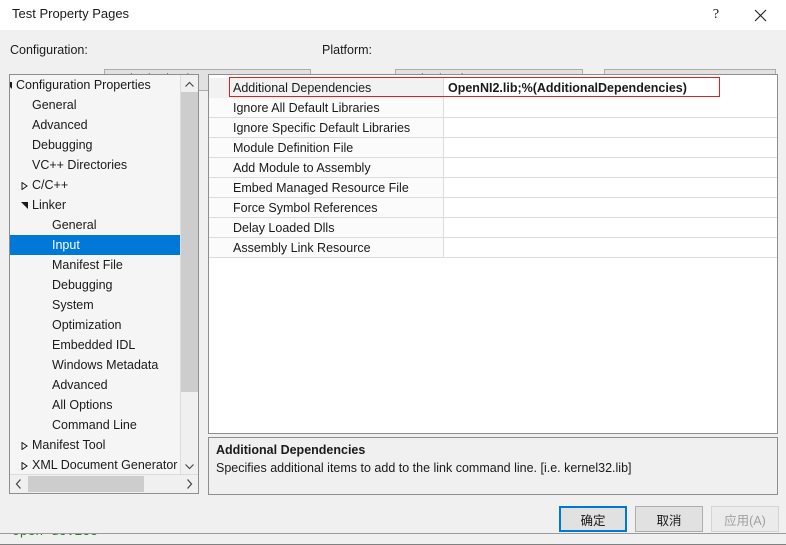  I want to click on property-name: Additional Dependencies, so click(326, 88).